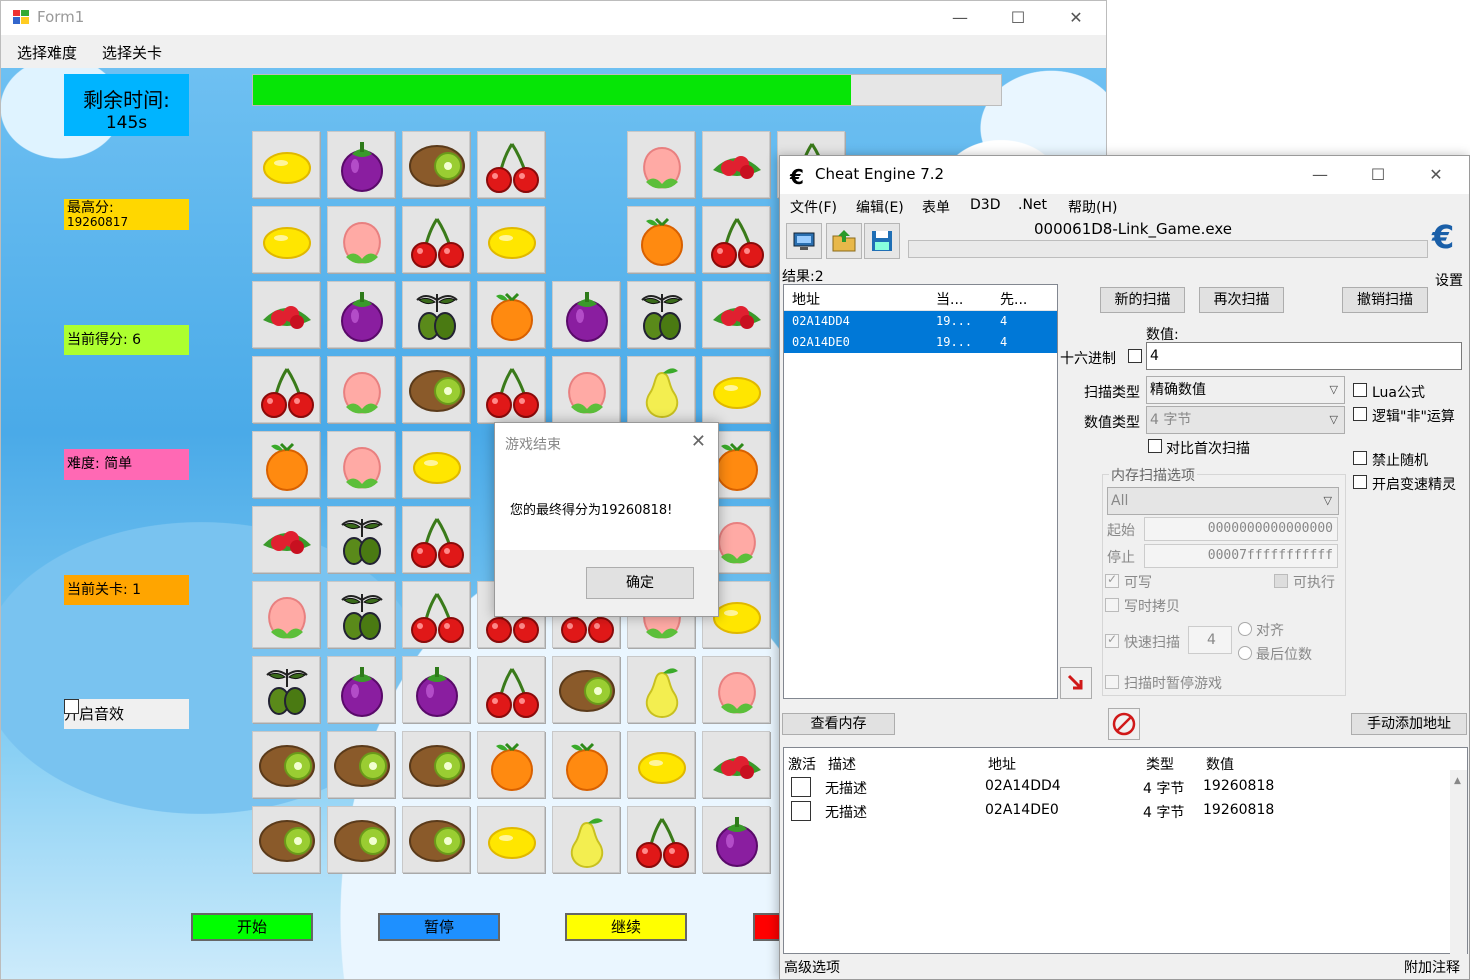 This screenshot has width=1470, height=980. Describe the element at coordinates (439, 927) in the screenshot. I see `pause-button: 暂停` at that location.